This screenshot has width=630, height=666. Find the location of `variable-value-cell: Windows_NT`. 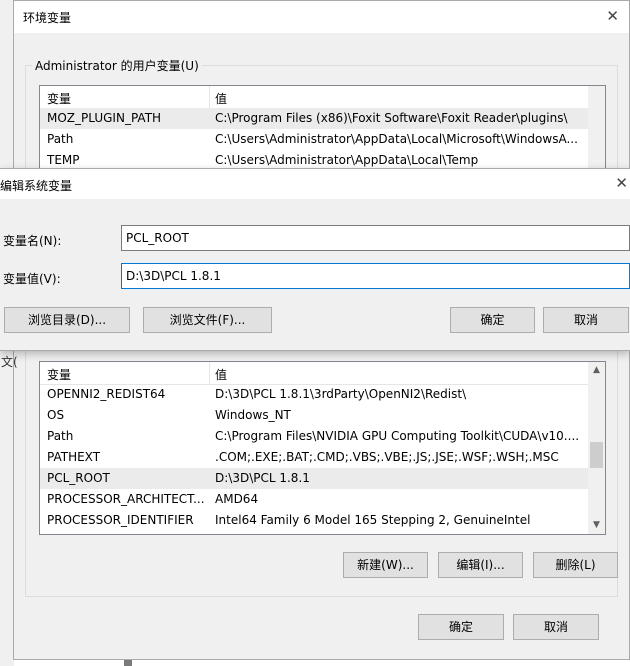

variable-value-cell: Windows_NT is located at coordinates (253, 415).